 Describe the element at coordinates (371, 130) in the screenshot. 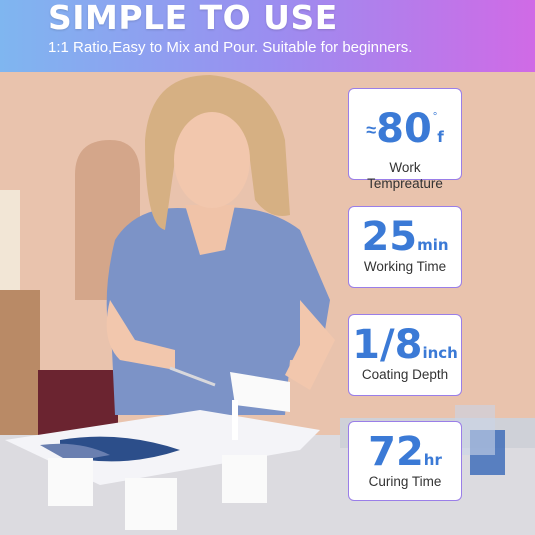

I see `approx-symbol: ≈` at that location.